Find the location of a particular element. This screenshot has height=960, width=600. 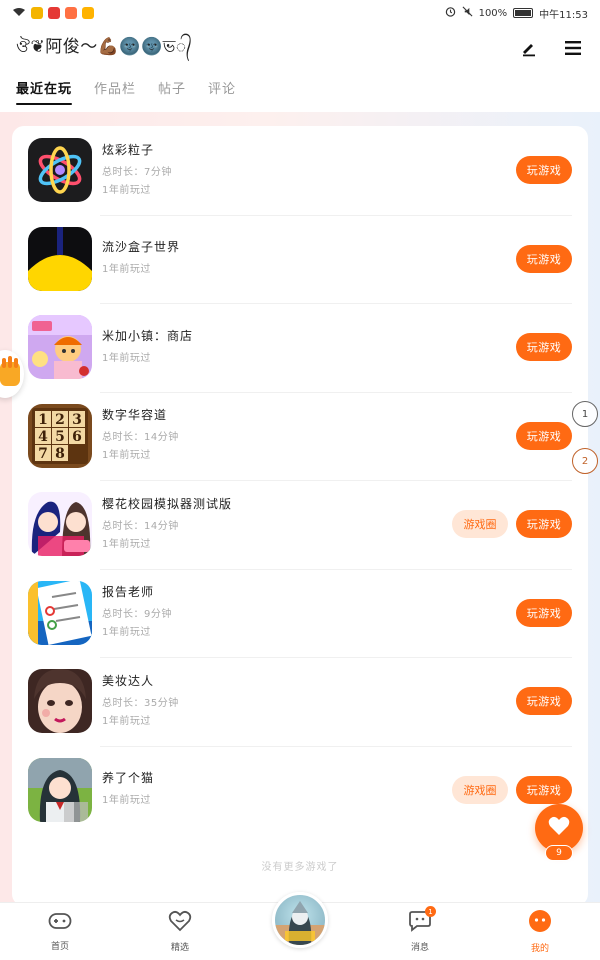

list-item: 123 456 78 数字华容道 总时长：14分钟 1年前玩过 玩游戏 is located at coordinates (300, 436).